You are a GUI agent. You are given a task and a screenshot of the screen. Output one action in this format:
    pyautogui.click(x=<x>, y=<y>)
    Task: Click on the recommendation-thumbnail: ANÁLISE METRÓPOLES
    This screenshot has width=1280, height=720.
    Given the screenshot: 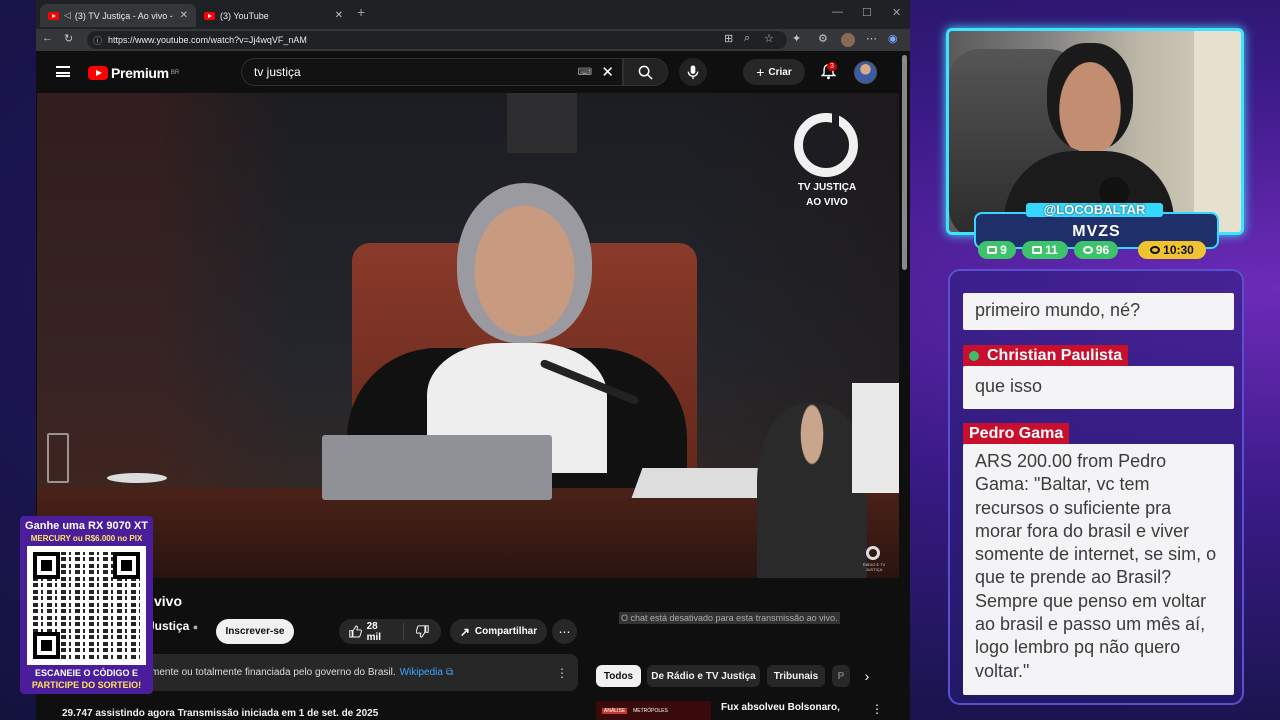 What is the action you would take?
    pyautogui.click(x=653, y=710)
    